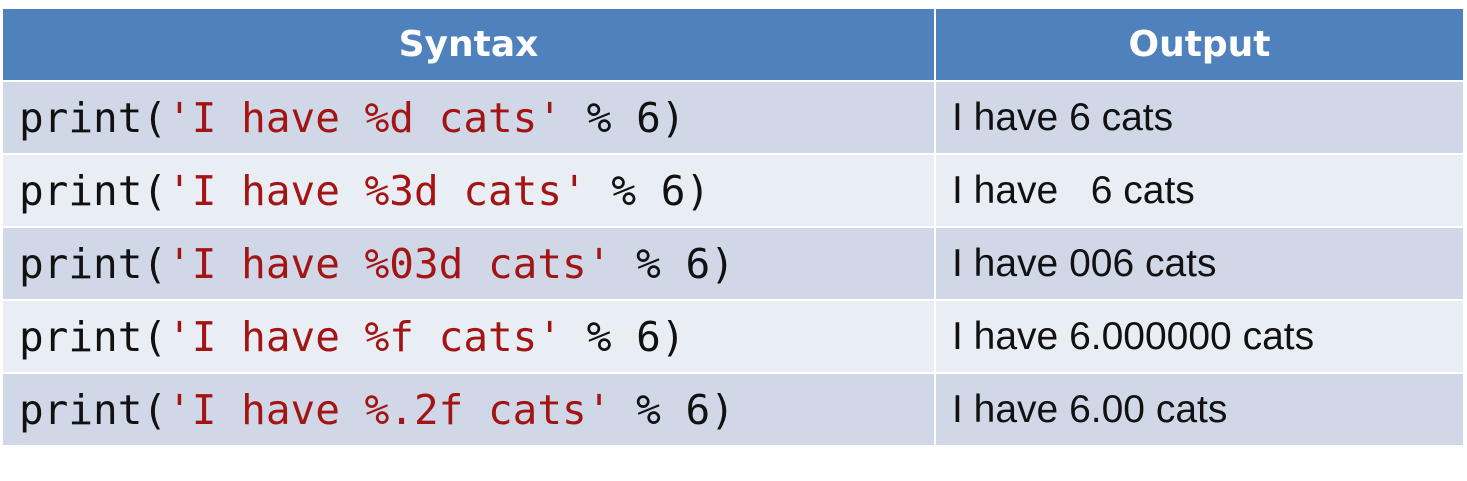  I want to click on output-cell: I have 6.00 cats, so click(1090, 409).